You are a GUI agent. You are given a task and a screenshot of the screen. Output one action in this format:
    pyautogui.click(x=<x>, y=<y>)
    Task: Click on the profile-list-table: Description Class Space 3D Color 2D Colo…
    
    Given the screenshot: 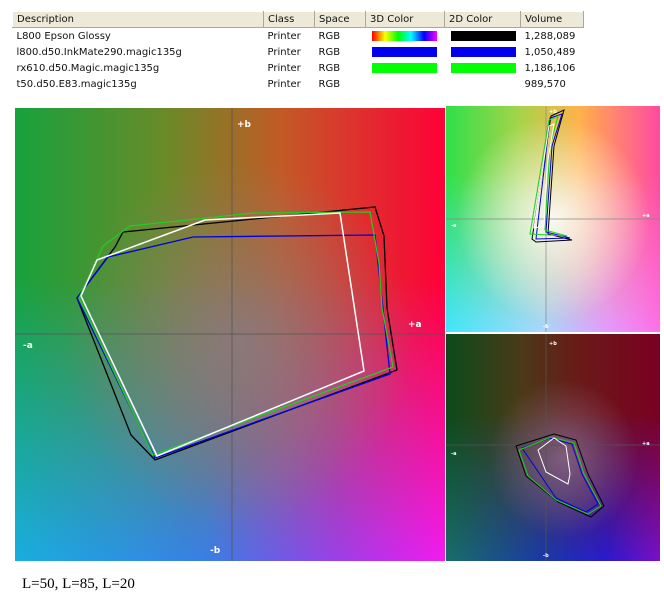 What is the action you would take?
    pyautogui.click(x=298, y=51)
    